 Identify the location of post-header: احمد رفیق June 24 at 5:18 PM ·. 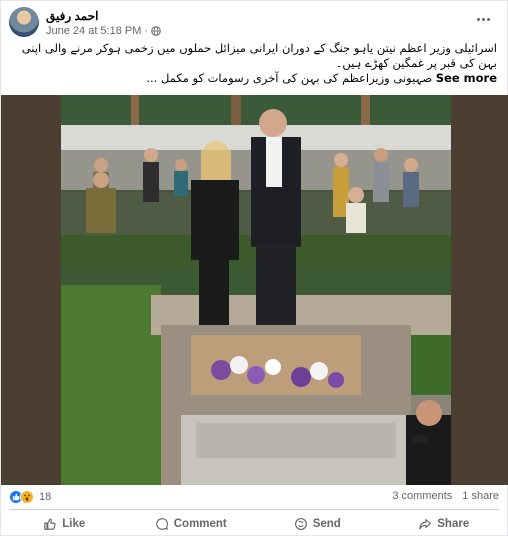
(254, 23).